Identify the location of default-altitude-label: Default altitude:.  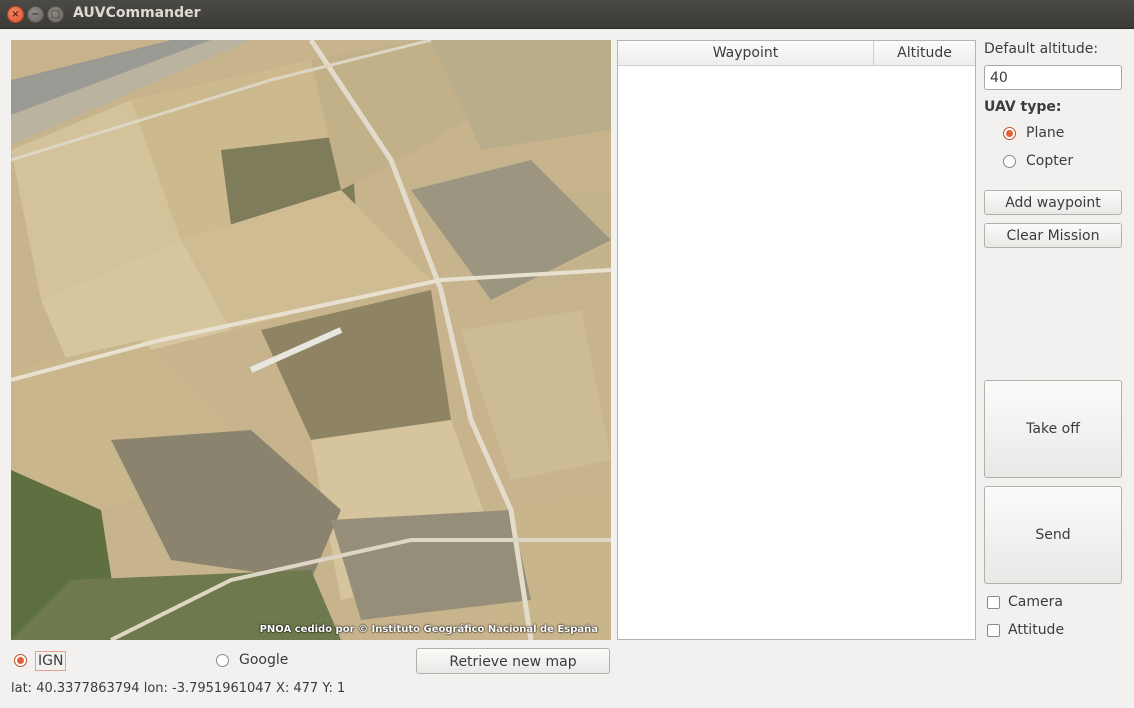
(1041, 49).